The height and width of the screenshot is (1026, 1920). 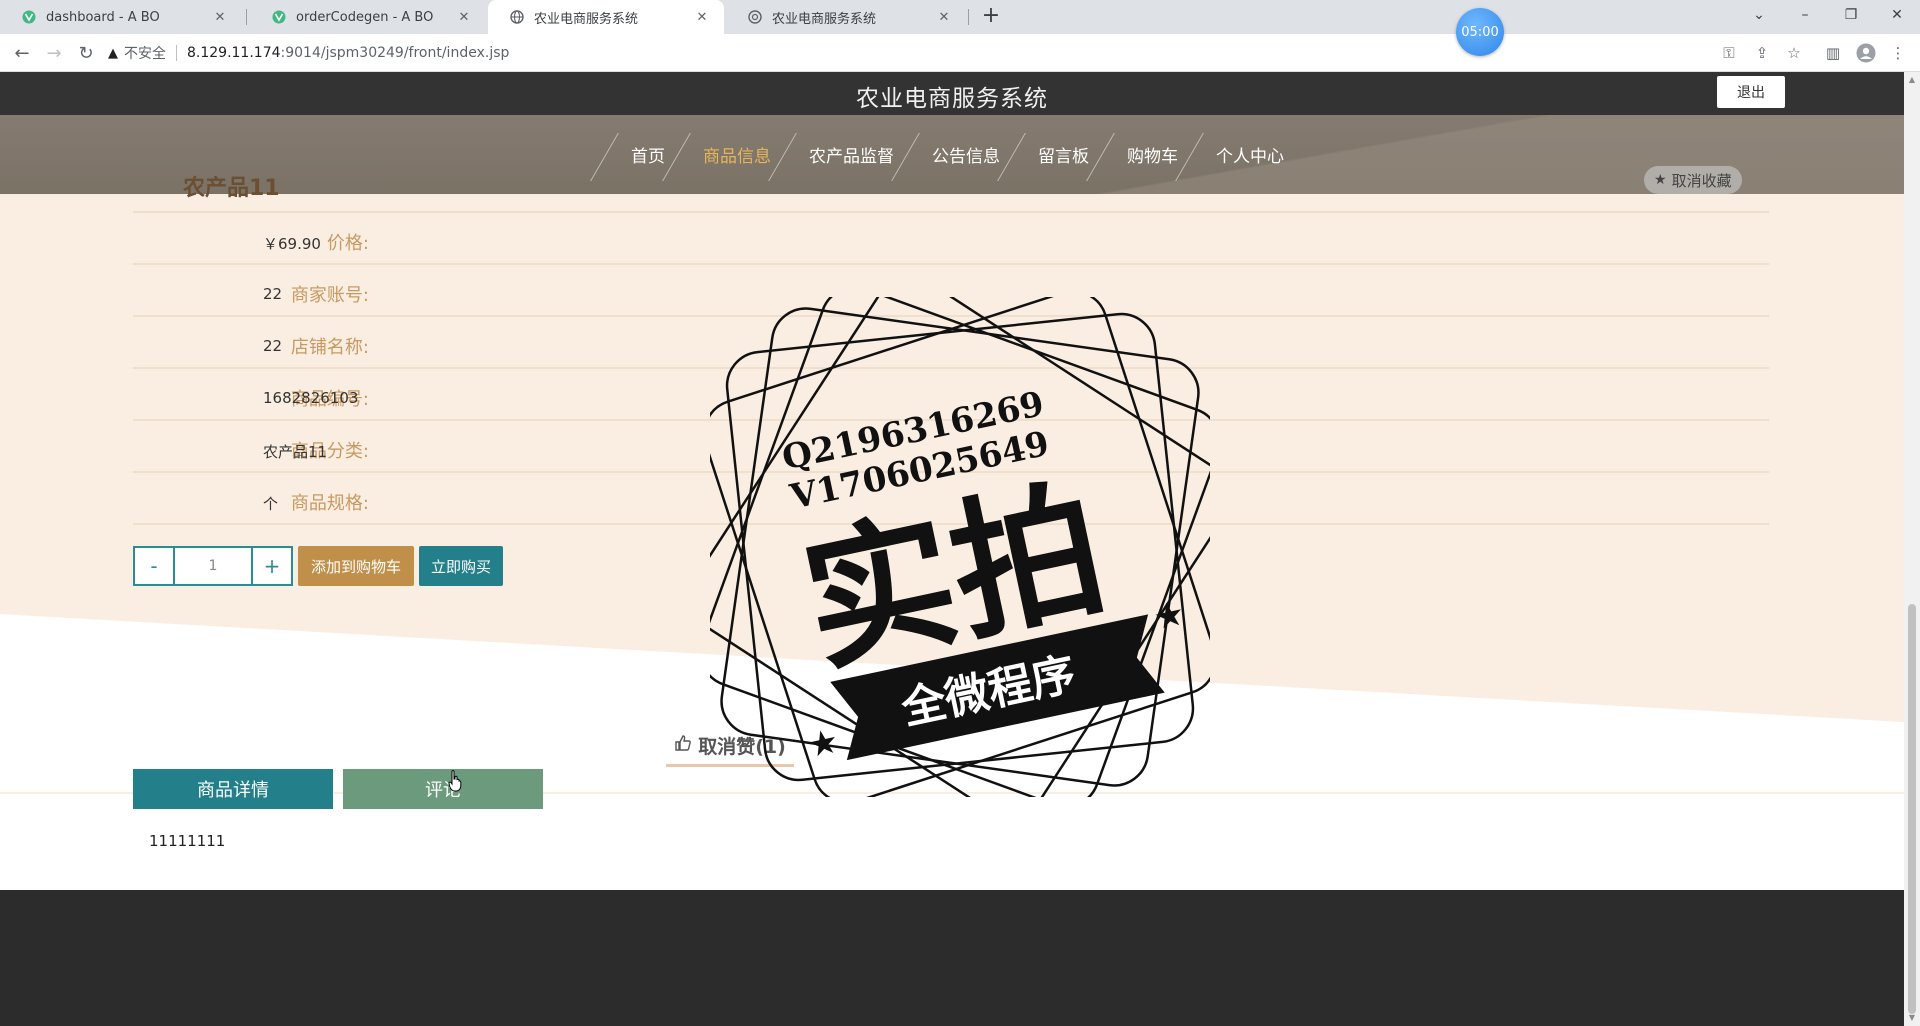 I want to click on close-window-icon: ✕, so click(x=1897, y=15).